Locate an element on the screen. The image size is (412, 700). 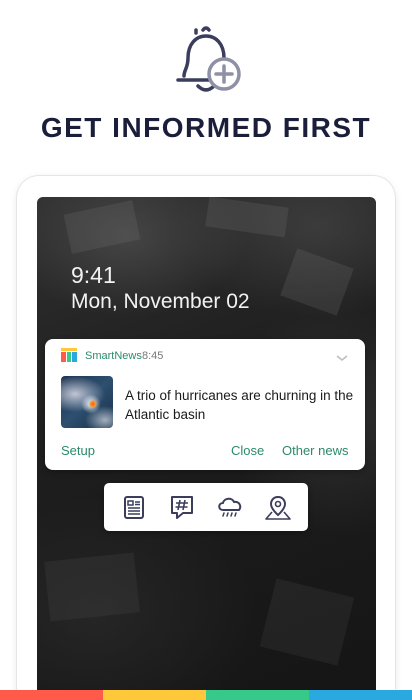
weather-rain-icon is located at coordinates (230, 507).